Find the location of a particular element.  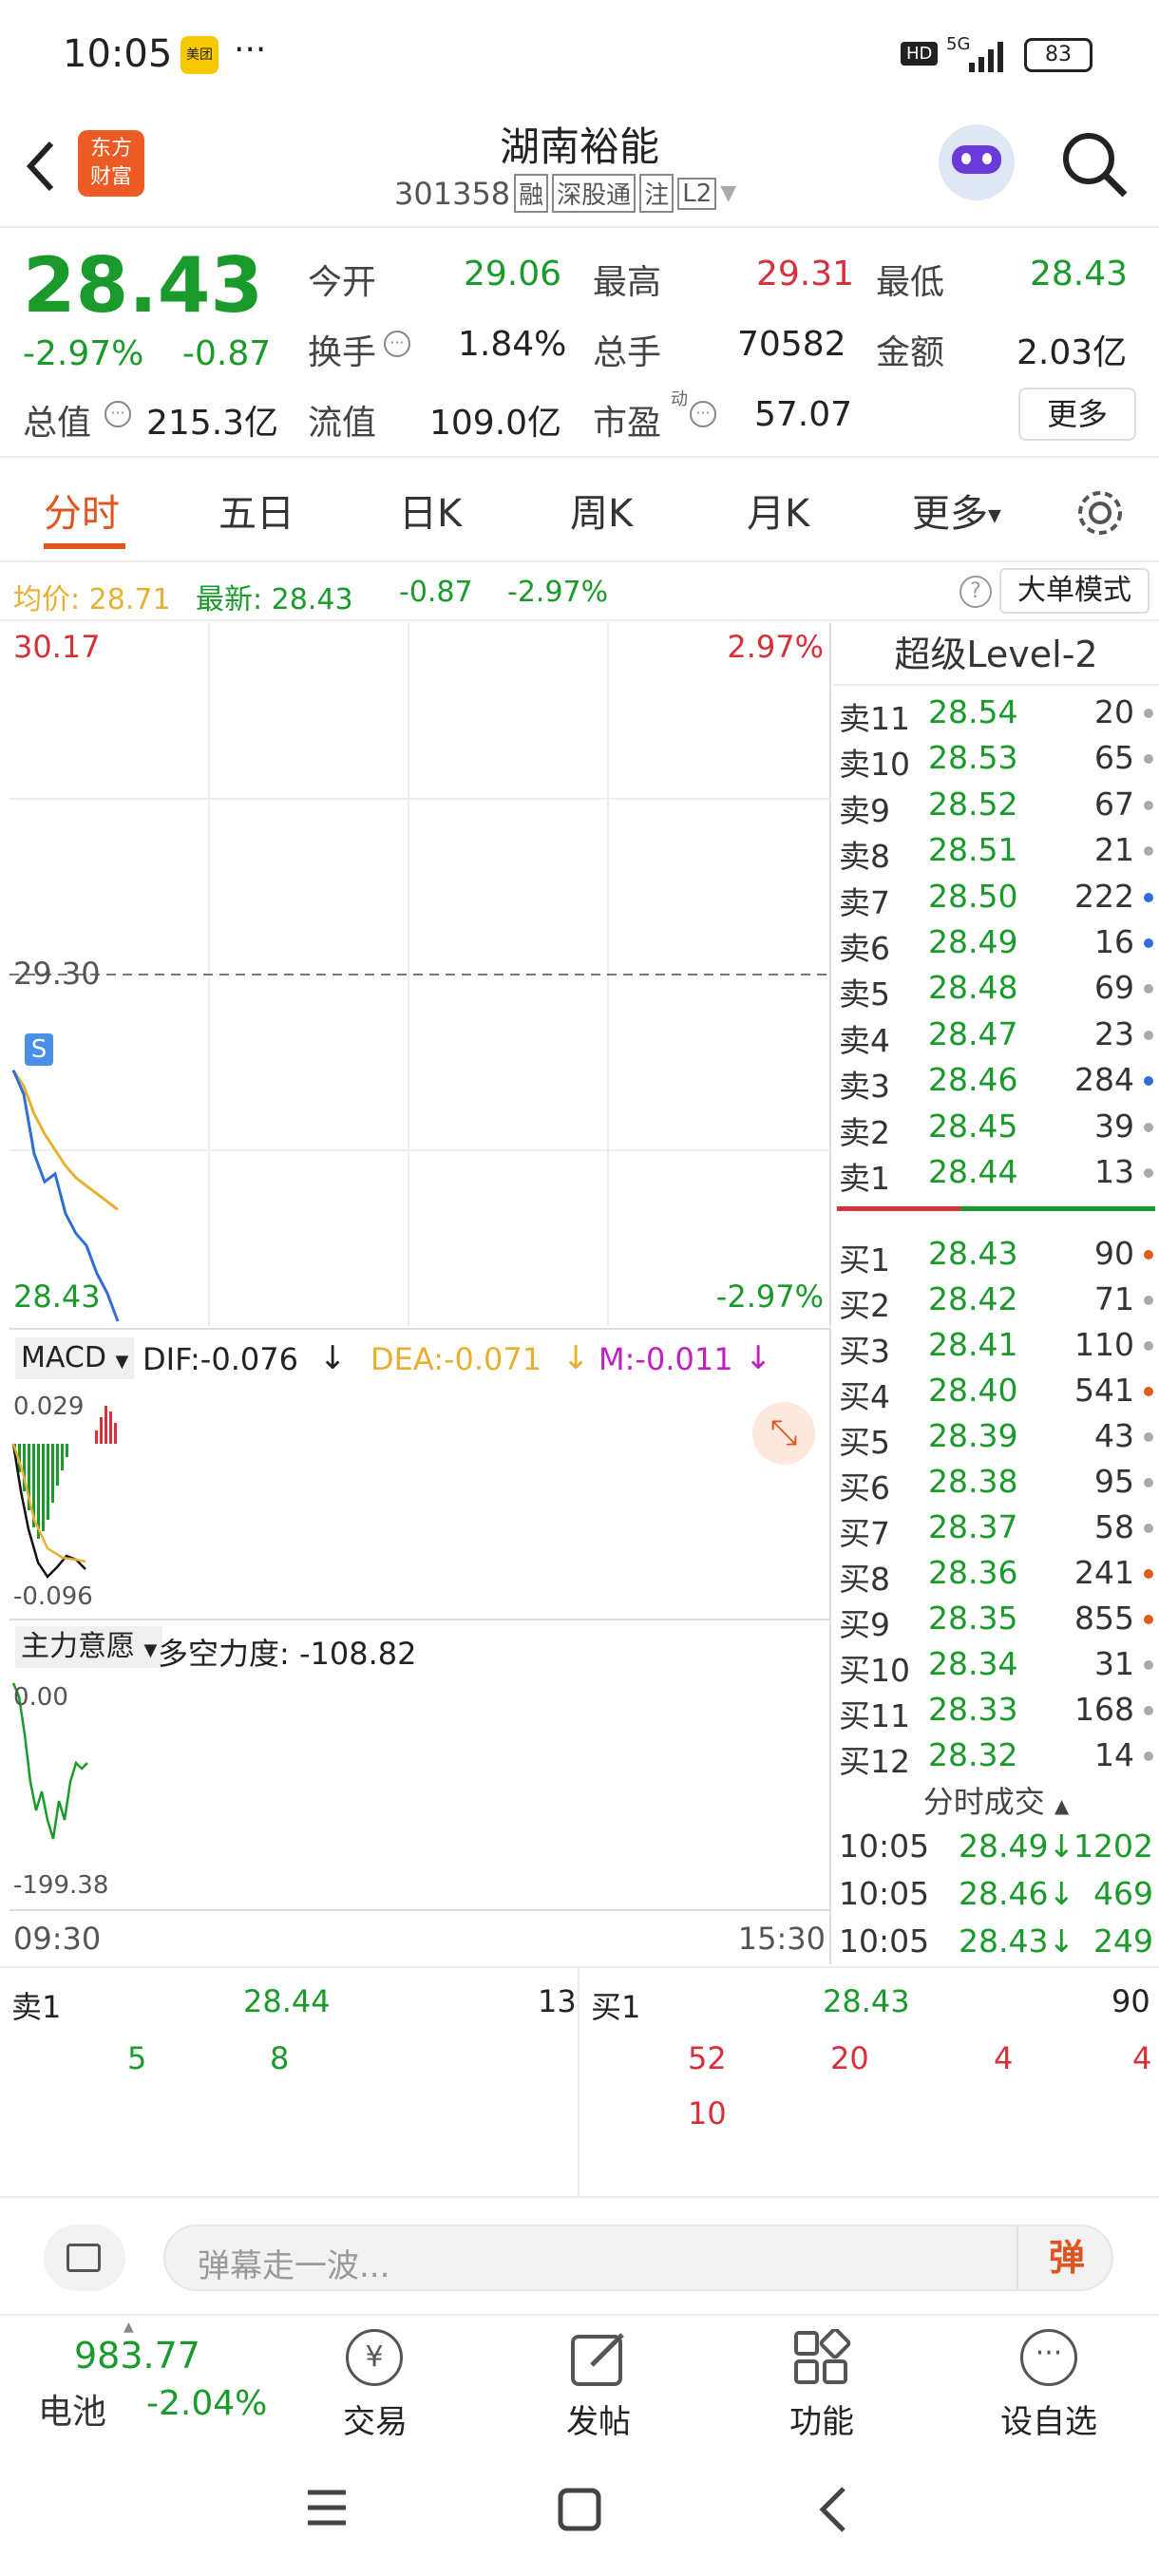

float-value: 109.0亿 is located at coordinates (495, 423).